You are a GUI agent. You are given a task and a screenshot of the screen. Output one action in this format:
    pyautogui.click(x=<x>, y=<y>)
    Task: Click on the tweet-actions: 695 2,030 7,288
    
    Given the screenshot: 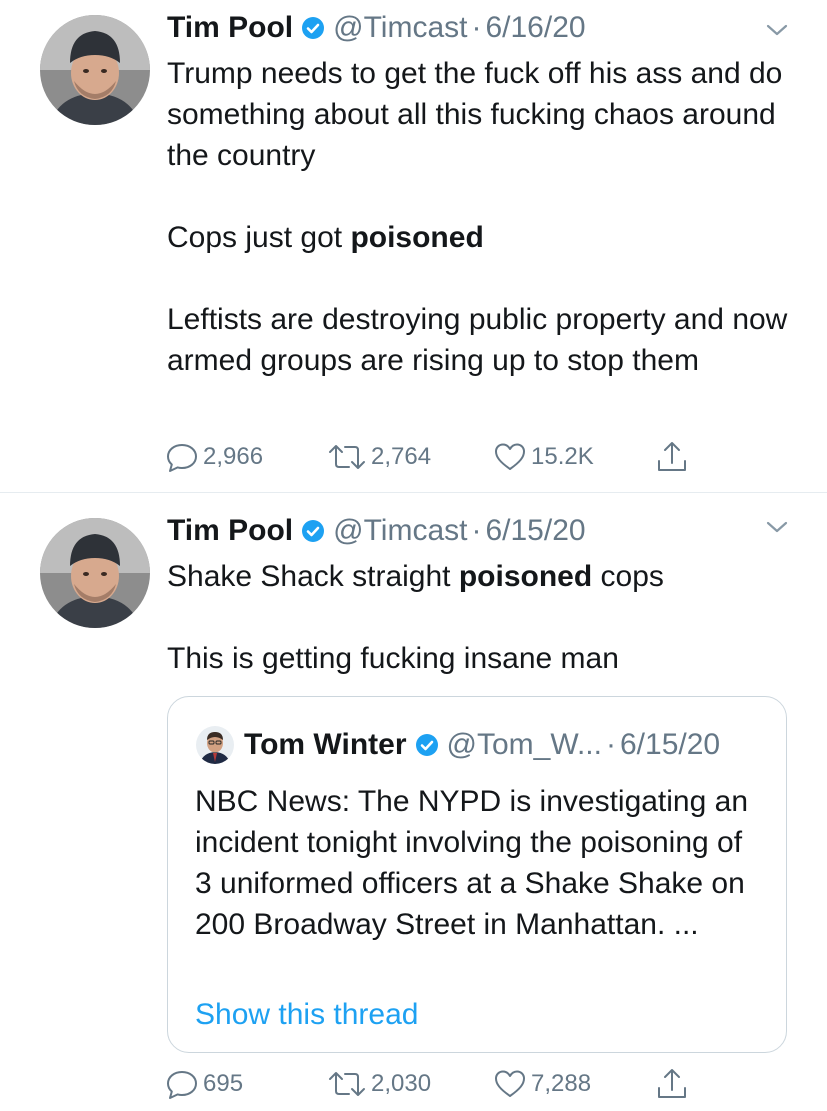 What is the action you would take?
    pyautogui.click(x=435, y=1084)
    